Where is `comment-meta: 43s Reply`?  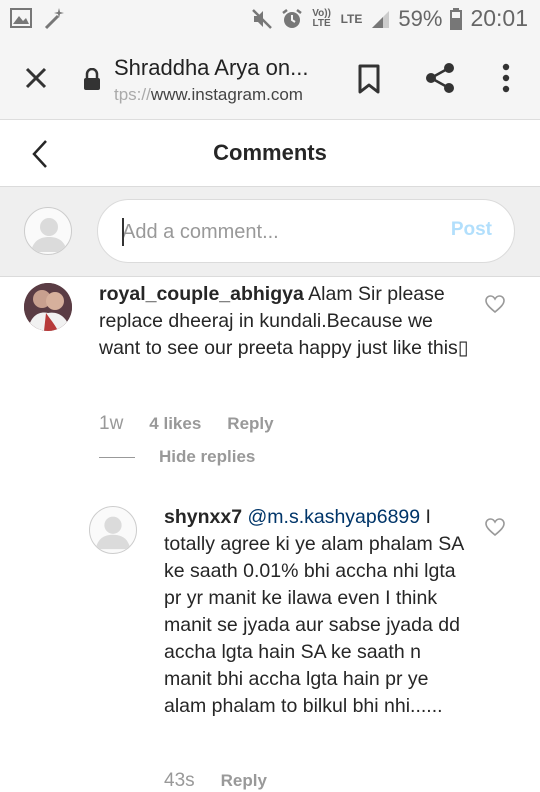
comment-meta: 43s Reply is located at coordinates (215, 781).